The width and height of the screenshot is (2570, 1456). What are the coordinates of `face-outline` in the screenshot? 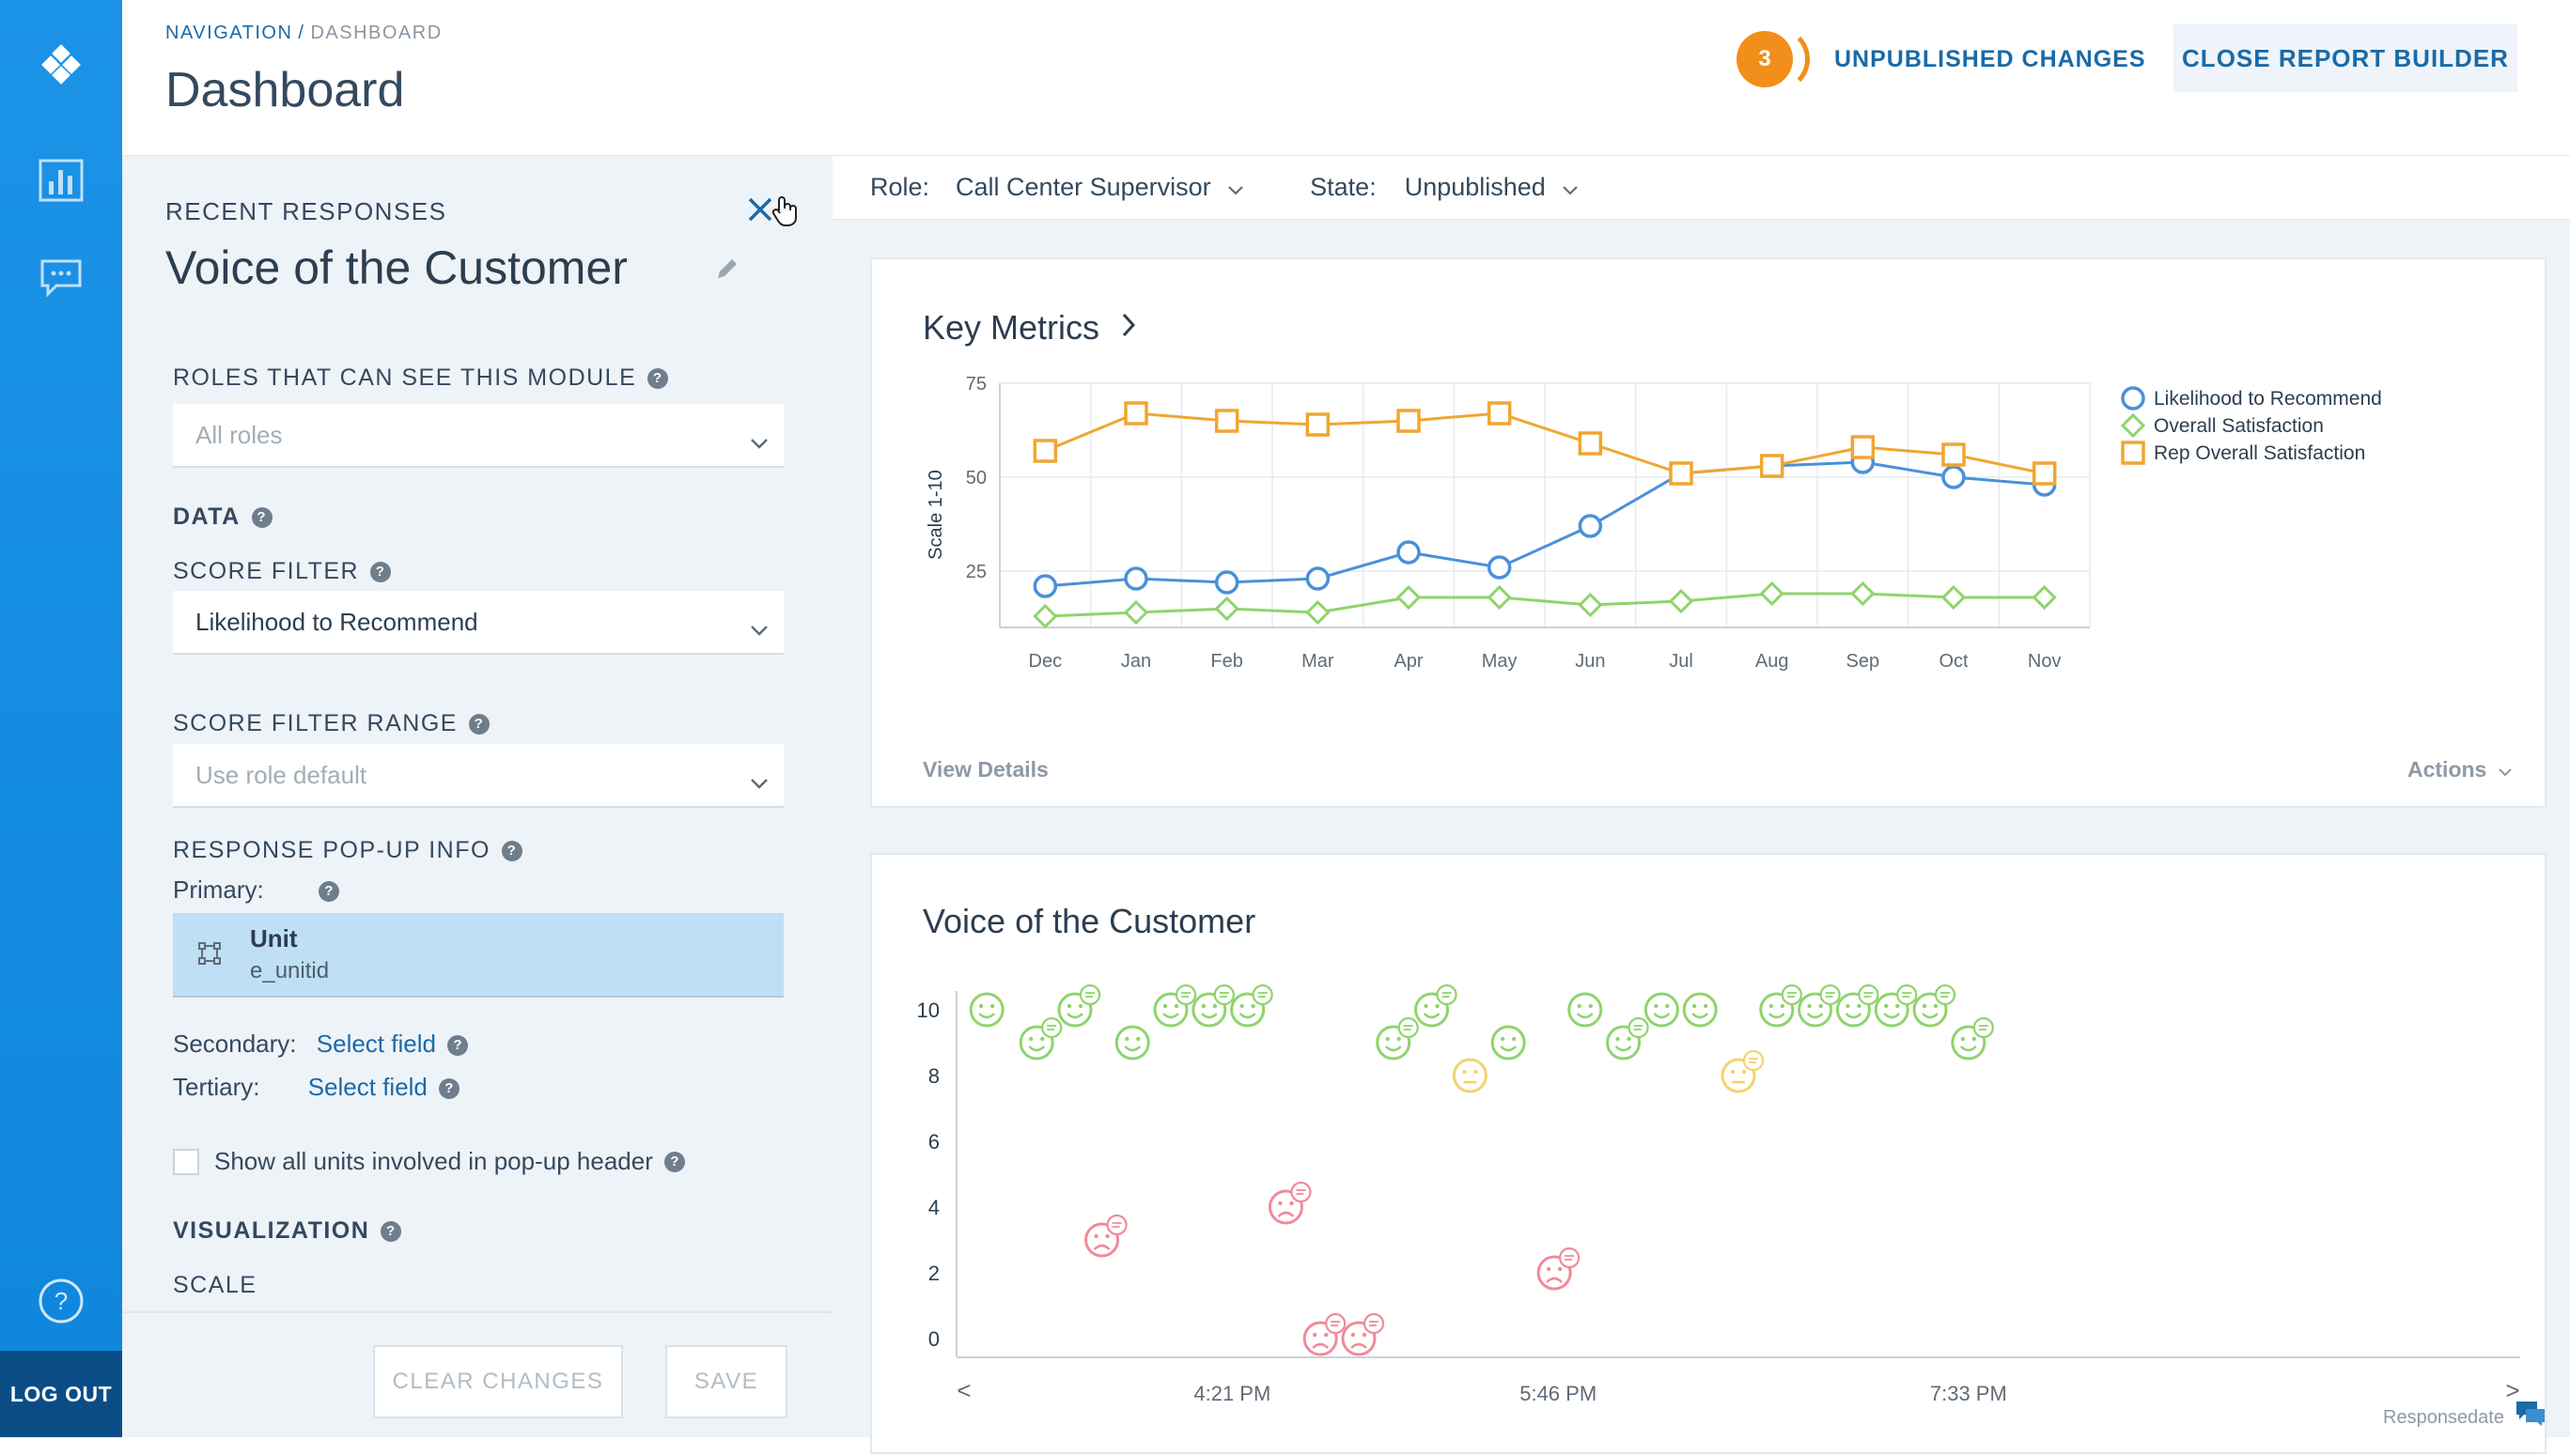 It's located at (1508, 1043).